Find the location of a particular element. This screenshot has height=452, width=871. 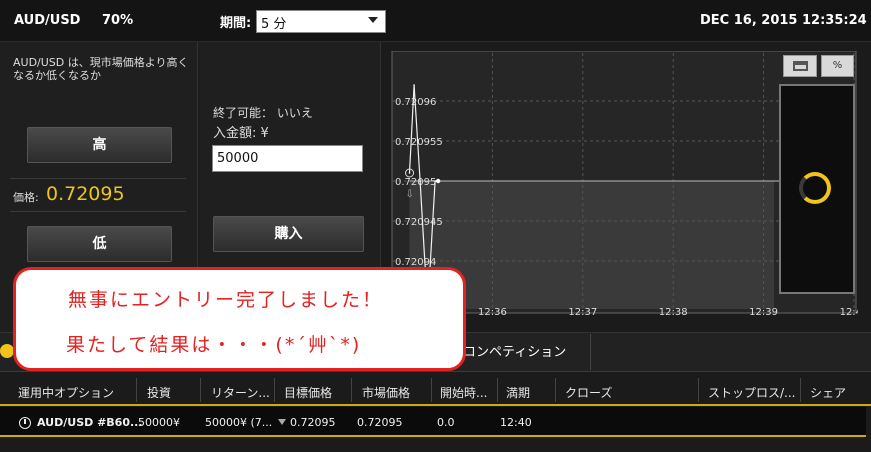

payout-percent: 70% is located at coordinates (118, 20).